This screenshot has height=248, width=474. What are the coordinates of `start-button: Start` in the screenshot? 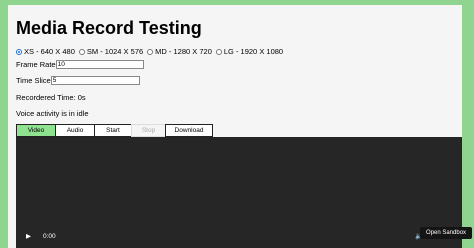 It's located at (113, 130).